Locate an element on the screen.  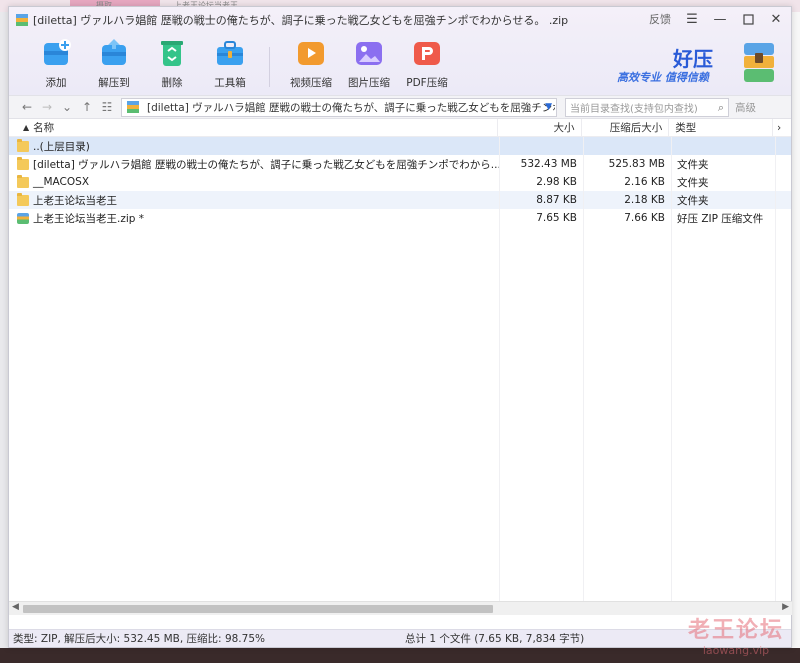
maximize-icon is located at coordinates (748, 19).